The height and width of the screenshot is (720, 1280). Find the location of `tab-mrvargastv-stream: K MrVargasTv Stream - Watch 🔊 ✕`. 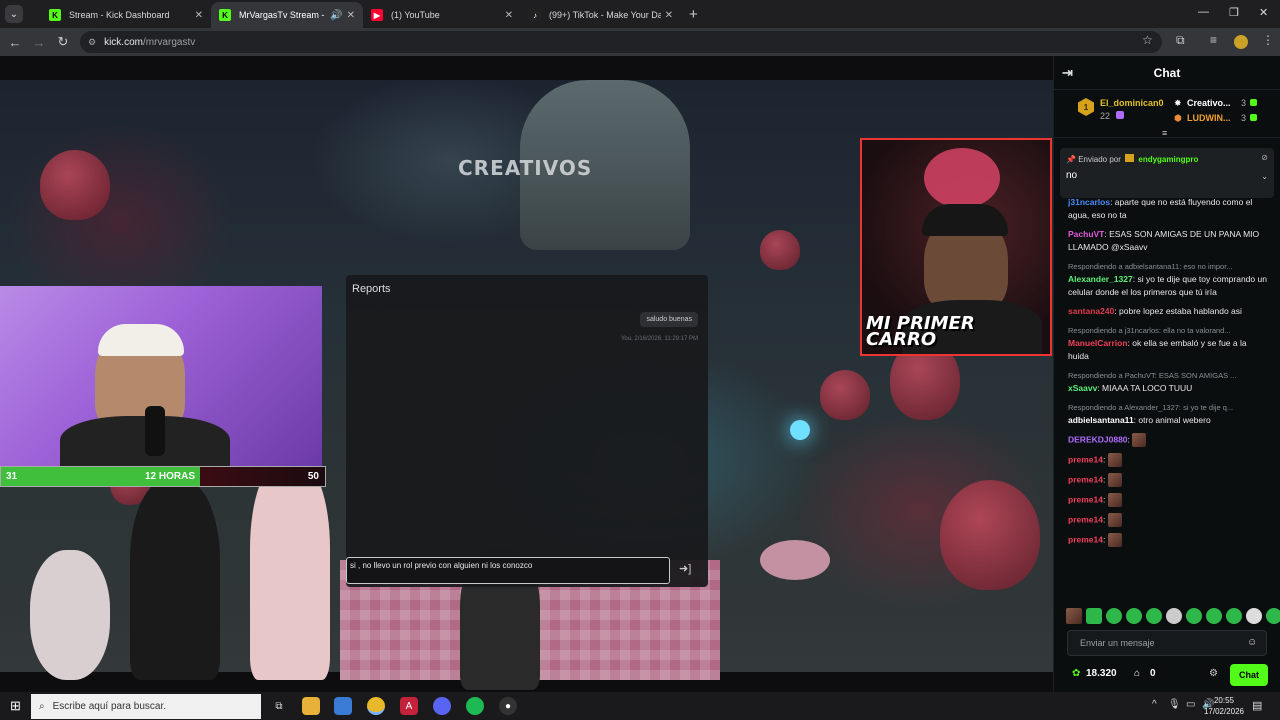

tab-mrvargastv-stream: K MrVargasTv Stream - Watch 🔊 ✕ is located at coordinates (287, 15).